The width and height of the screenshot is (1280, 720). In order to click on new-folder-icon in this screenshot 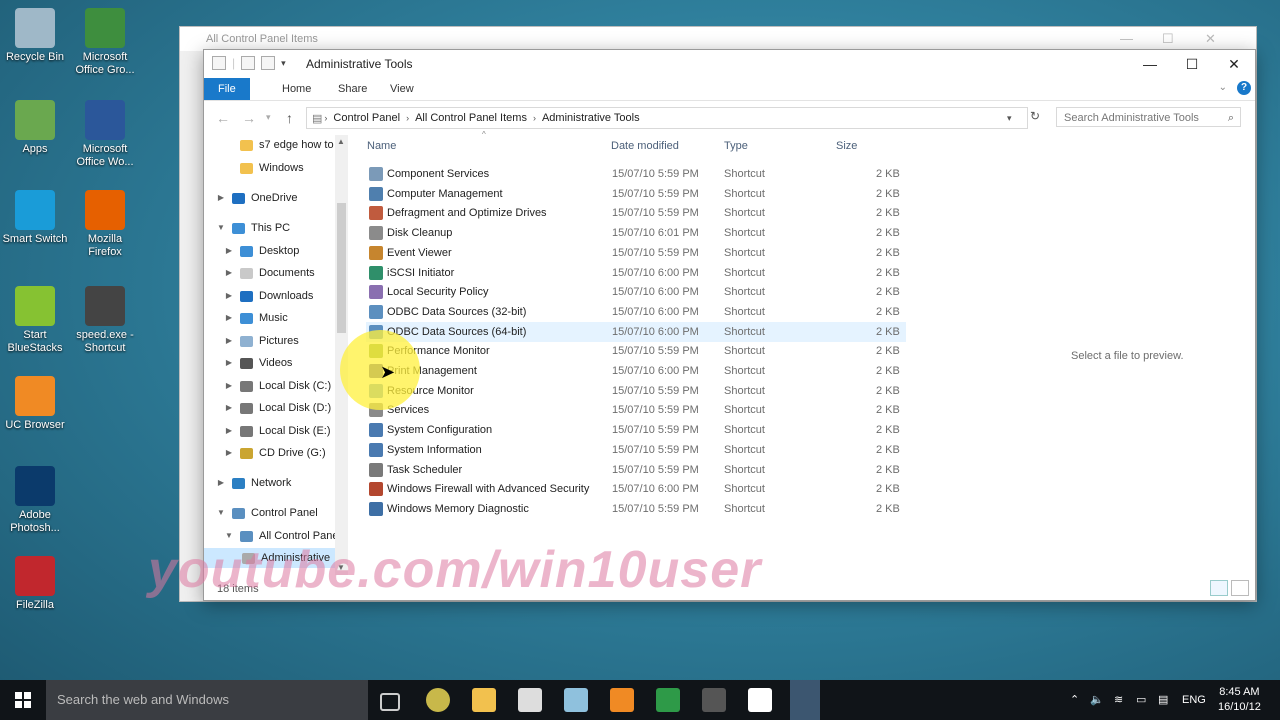, I will do `click(248, 63)`.